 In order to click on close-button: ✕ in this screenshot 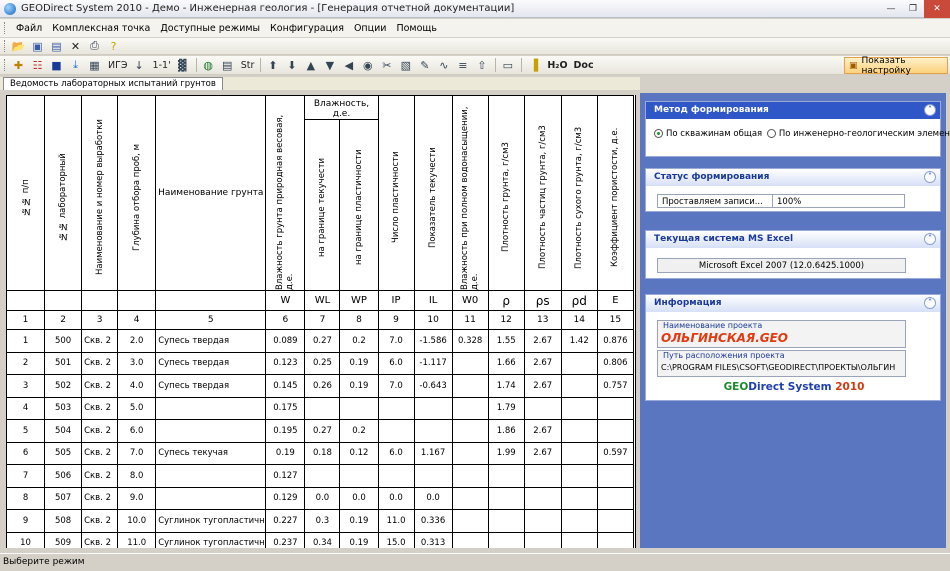, I will do `click(937, 9)`.